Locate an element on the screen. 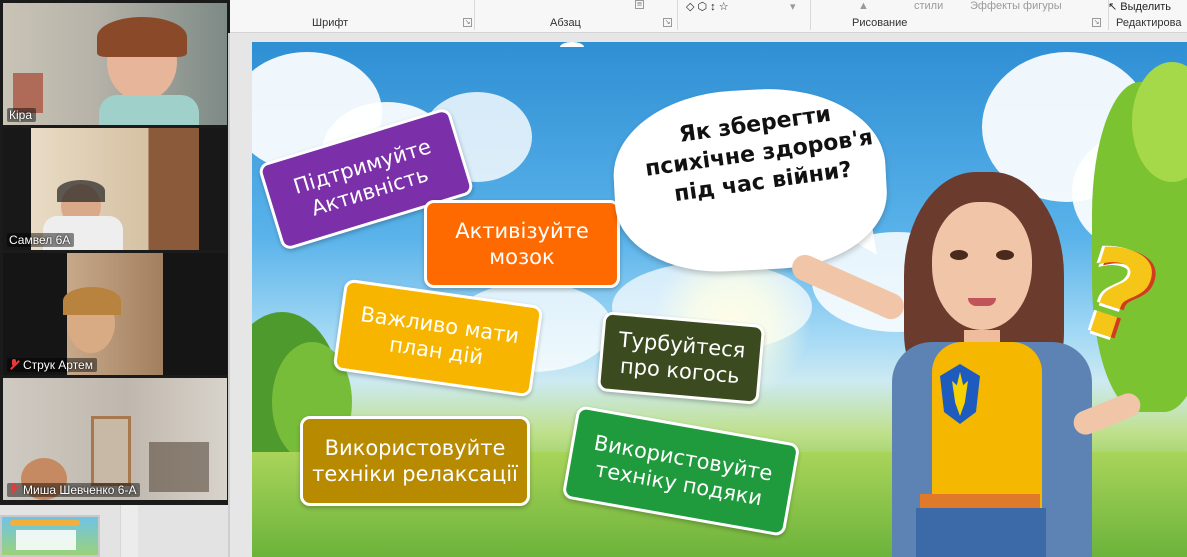 Image resolution: width=1187 pixels, height=557 pixels. tip-care-for-someone: Турбуйтеся про когось is located at coordinates (681, 358).